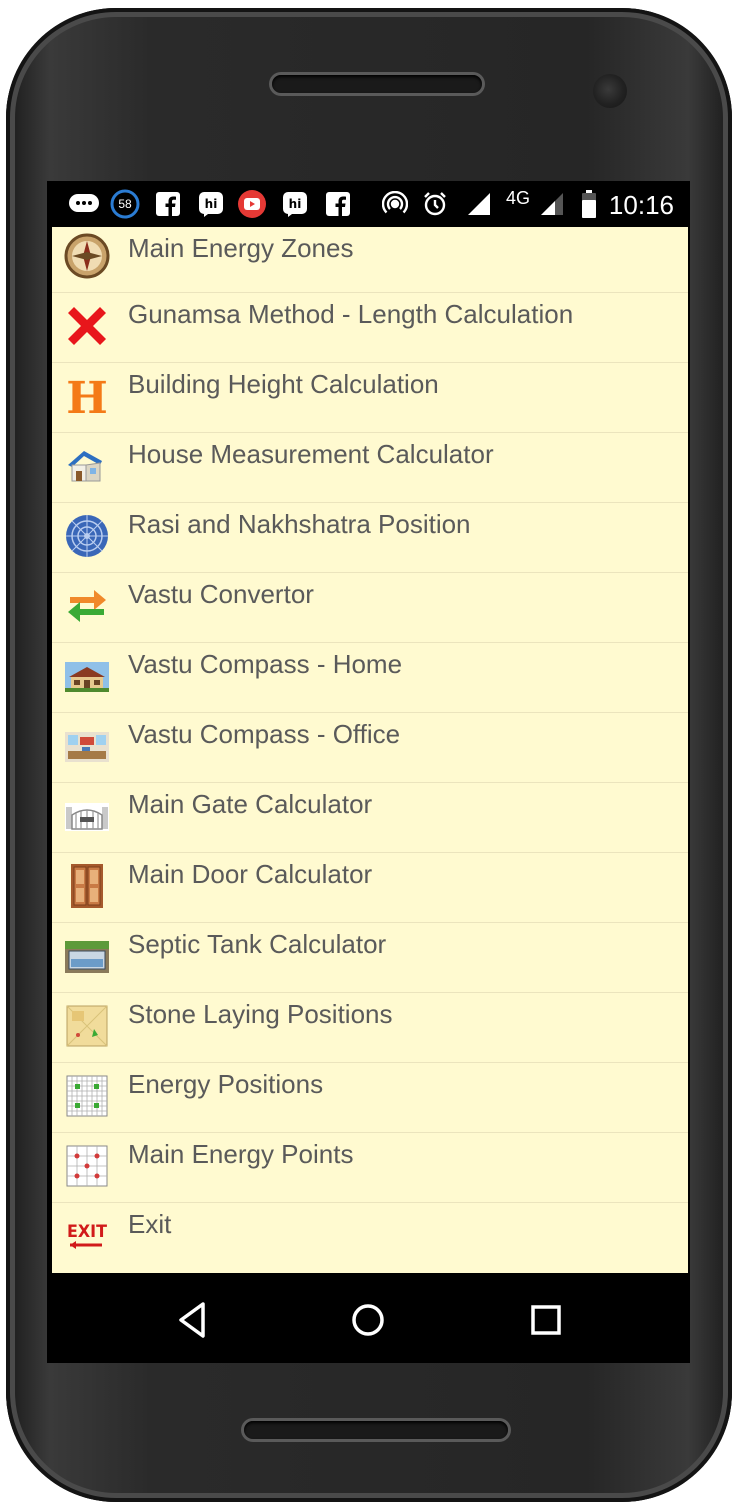 This screenshot has height=1509, width=738. What do you see at coordinates (87, 1166) in the screenshot?
I see `grid-red-icon` at bounding box center [87, 1166].